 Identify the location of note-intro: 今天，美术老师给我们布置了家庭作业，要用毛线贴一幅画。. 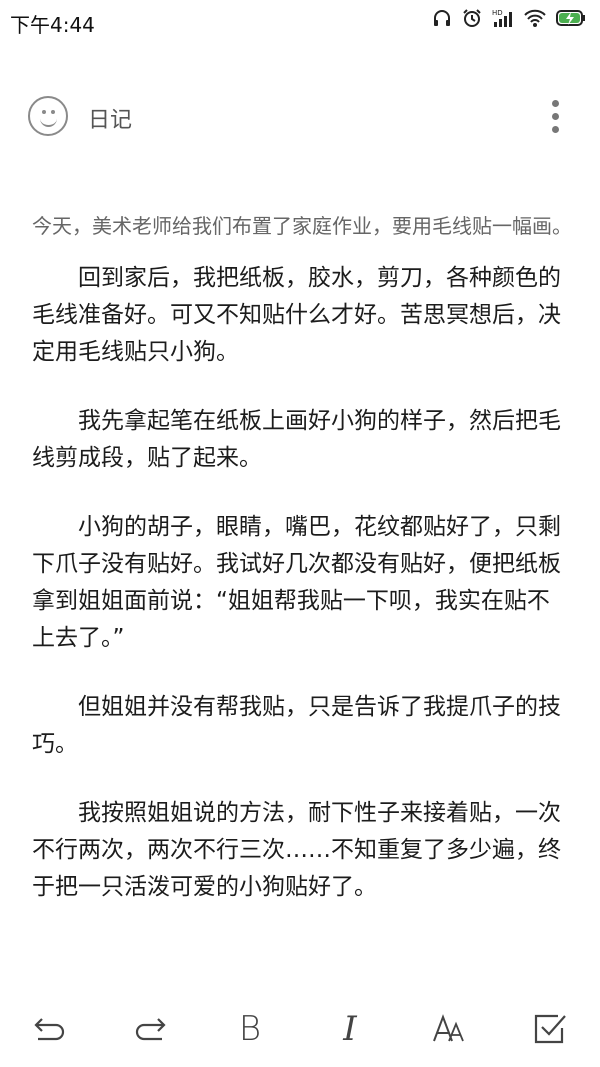
(302, 226).